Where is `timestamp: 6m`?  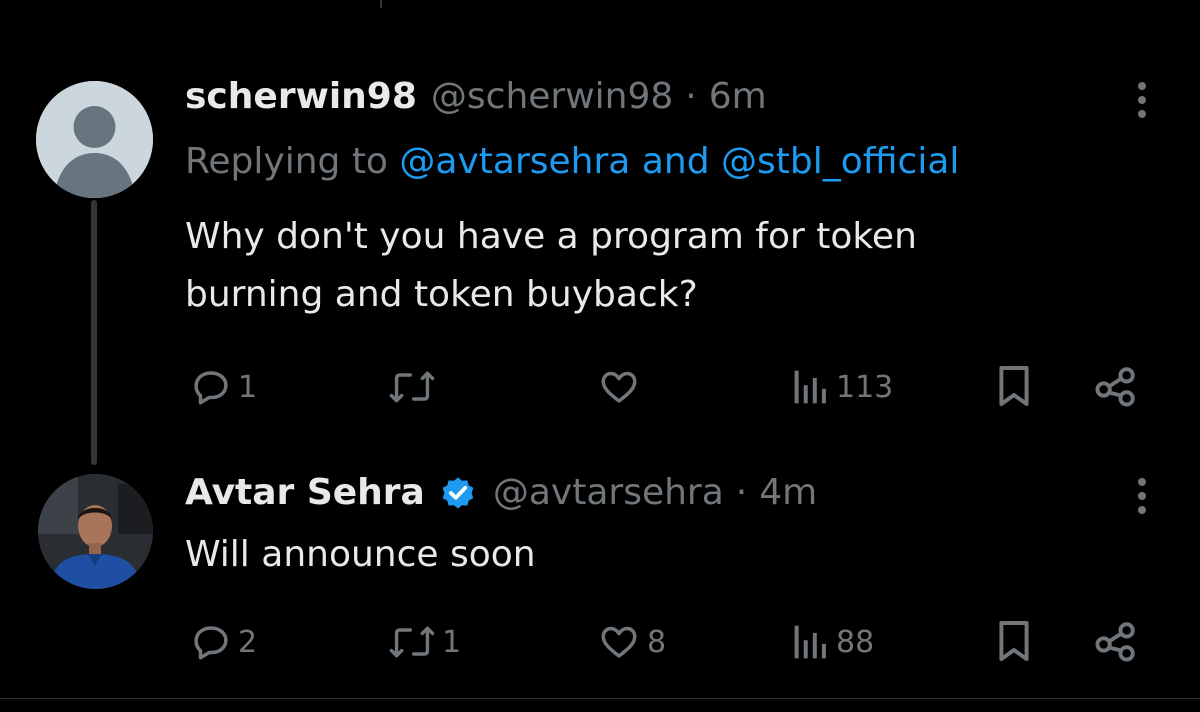 timestamp: 6m is located at coordinates (738, 97).